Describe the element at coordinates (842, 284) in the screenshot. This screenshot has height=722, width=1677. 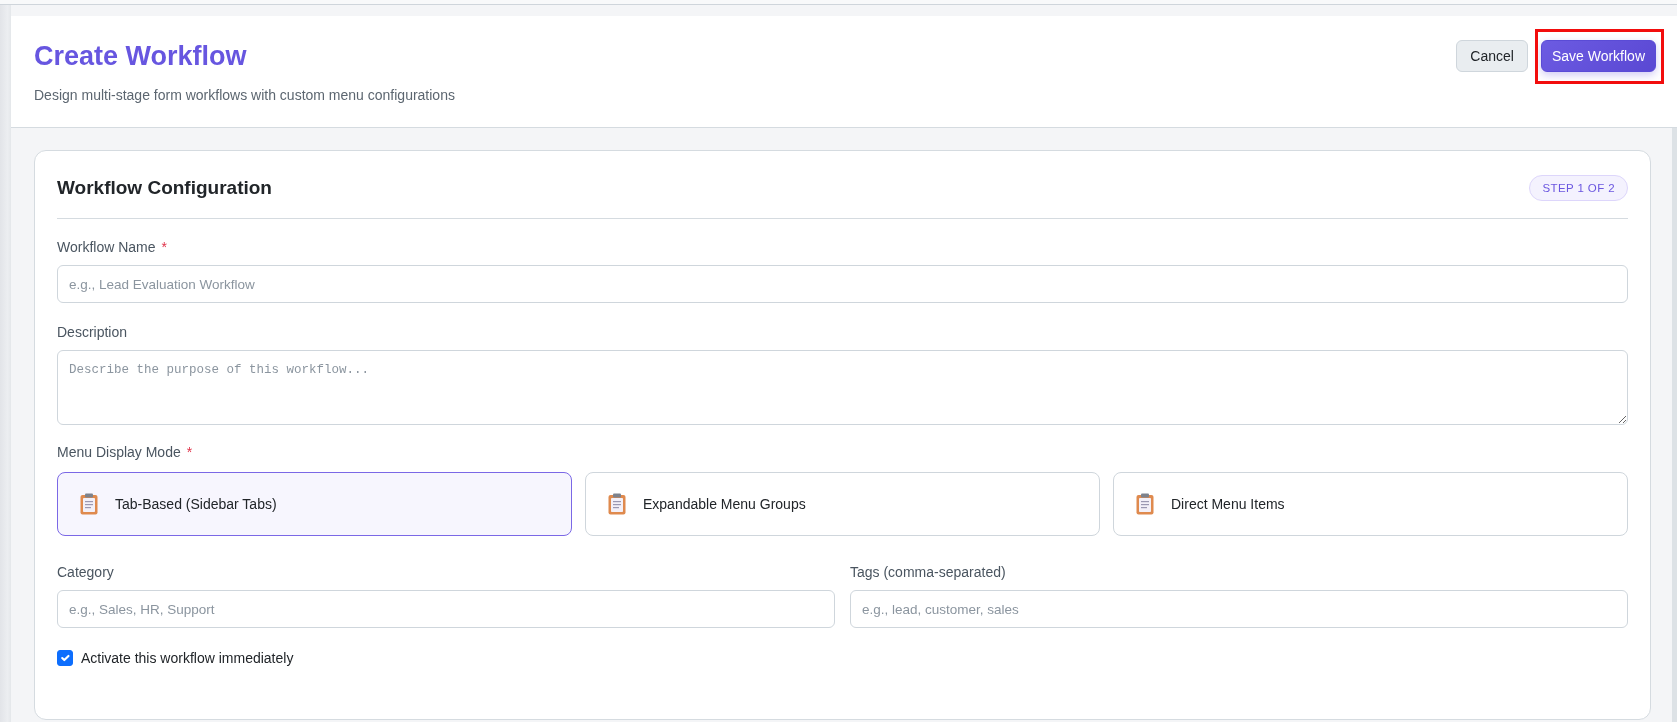
I see `workflow-name-input: e.g., Lead Evaluation Workflow` at that location.